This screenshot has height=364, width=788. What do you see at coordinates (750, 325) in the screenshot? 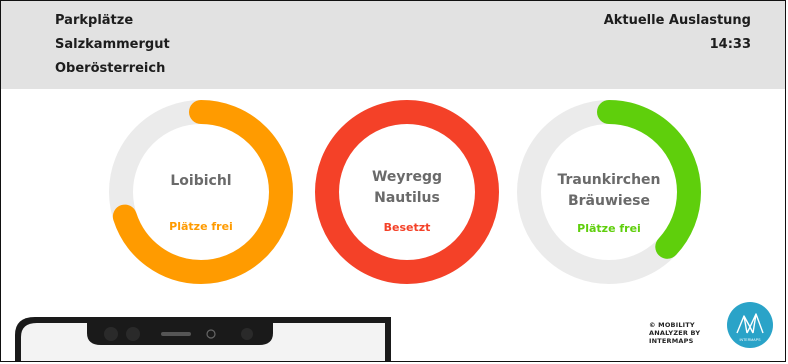
I see `intermaps-logo: INTERMAPS` at bounding box center [750, 325].